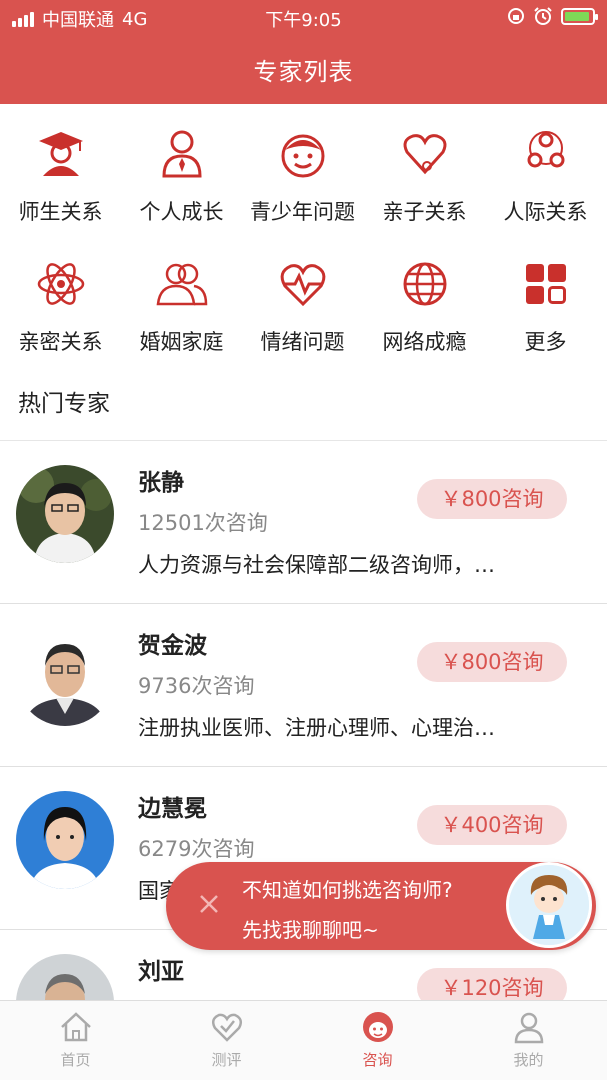  Describe the element at coordinates (492, 825) in the screenshot. I see `consult-price-button: ￥400咨询` at that location.